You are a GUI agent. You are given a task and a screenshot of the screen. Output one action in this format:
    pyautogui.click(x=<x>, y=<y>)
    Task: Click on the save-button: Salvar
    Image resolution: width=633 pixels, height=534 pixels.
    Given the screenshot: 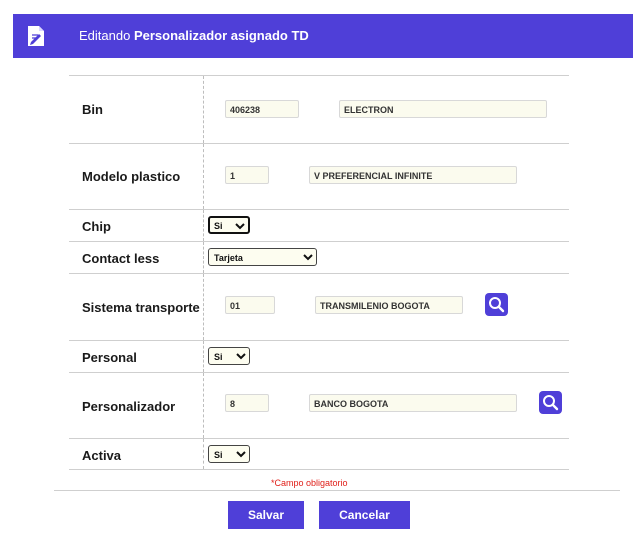 What is the action you would take?
    pyautogui.click(x=266, y=515)
    